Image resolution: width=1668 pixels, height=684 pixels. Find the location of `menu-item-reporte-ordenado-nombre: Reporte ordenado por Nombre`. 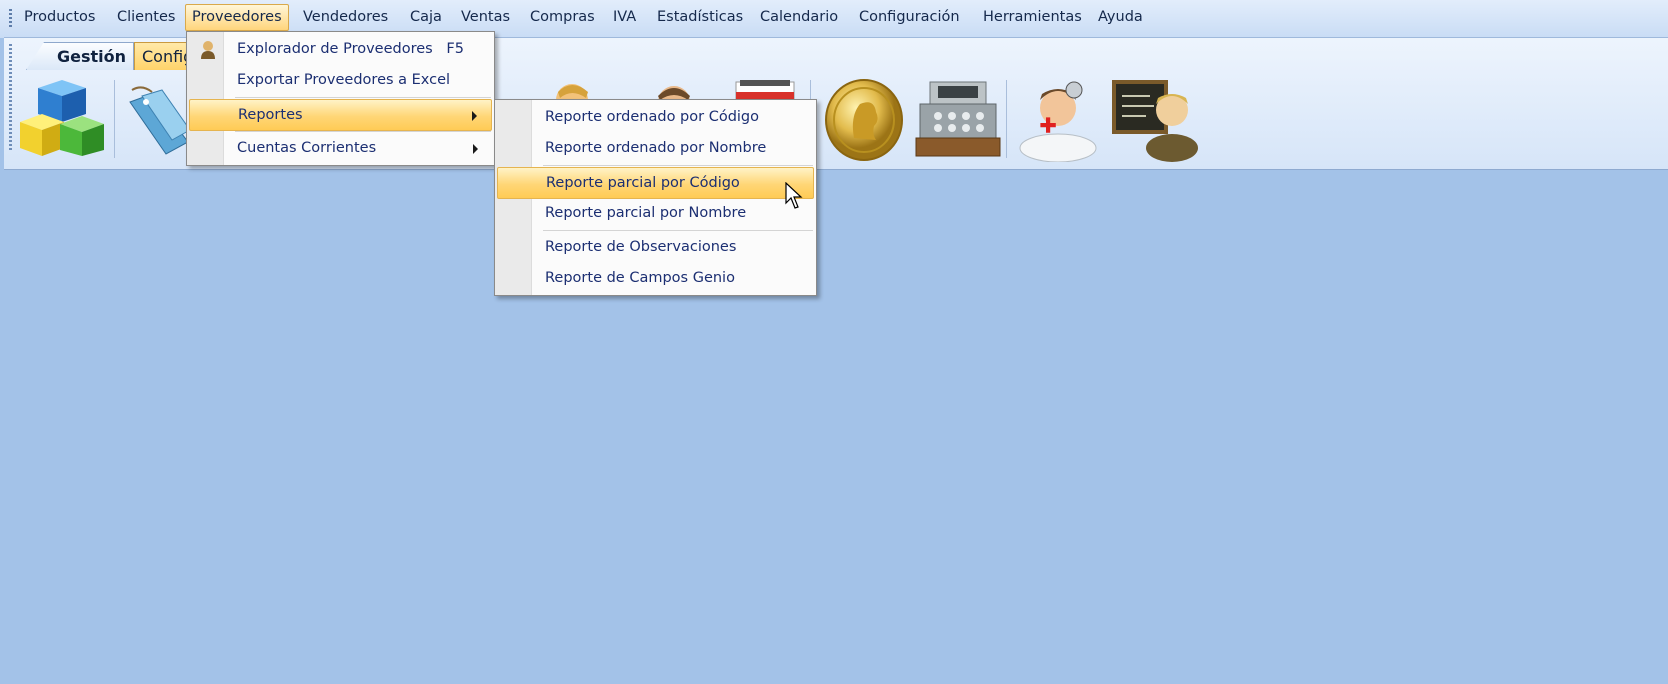

menu-item-reporte-ordenado-nombre: Reporte ordenado por Nombre is located at coordinates (655, 148).